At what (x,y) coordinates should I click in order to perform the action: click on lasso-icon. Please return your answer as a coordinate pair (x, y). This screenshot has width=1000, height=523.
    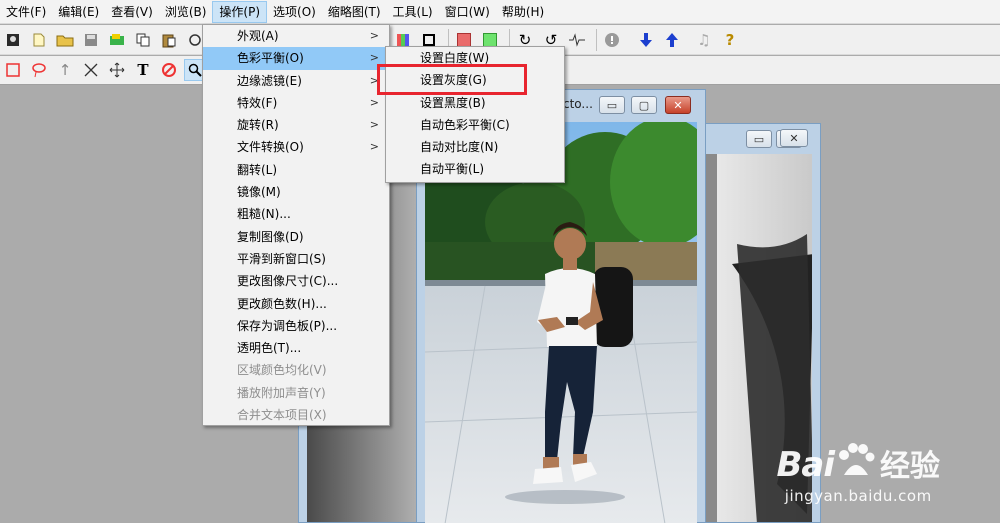
    Looking at the image, I should click on (39, 70).